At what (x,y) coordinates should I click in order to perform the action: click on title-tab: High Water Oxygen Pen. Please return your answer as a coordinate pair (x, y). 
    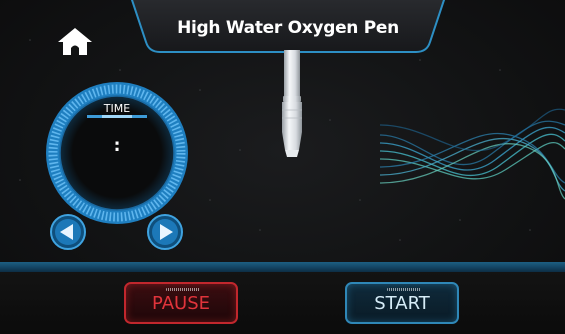
    Looking at the image, I should click on (288, 28).